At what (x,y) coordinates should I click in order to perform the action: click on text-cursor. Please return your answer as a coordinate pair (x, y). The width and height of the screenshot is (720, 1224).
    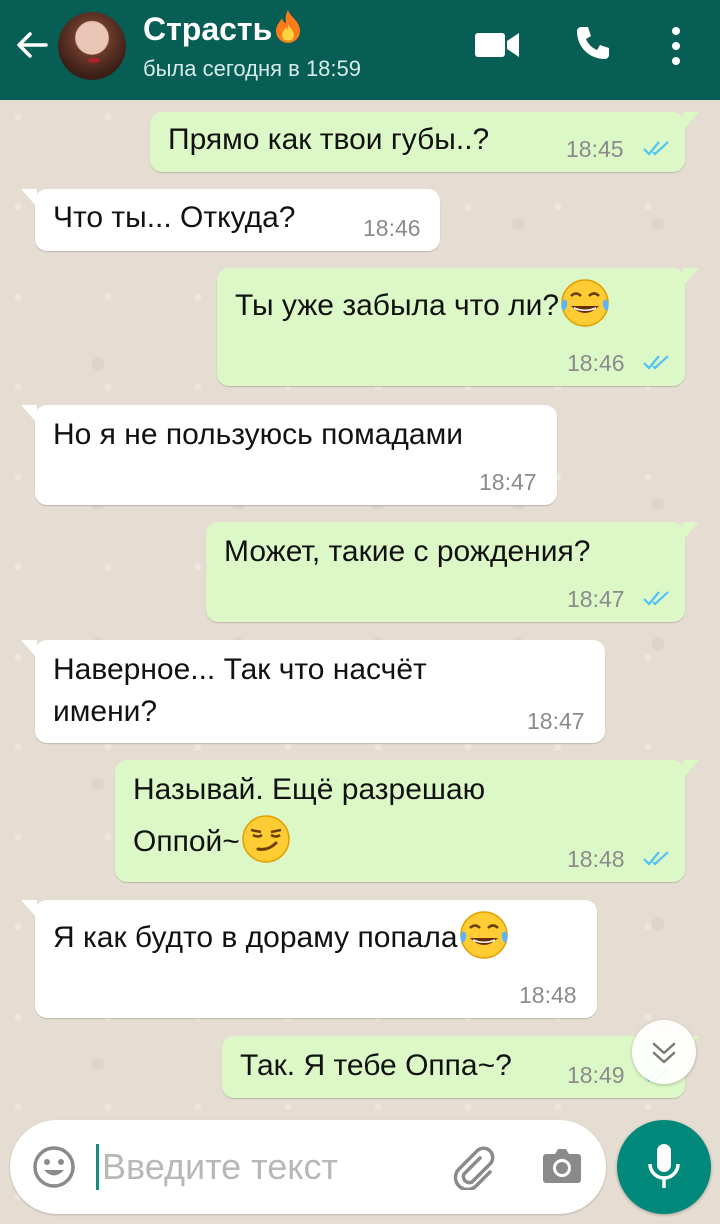
    Looking at the image, I should click on (97, 1167).